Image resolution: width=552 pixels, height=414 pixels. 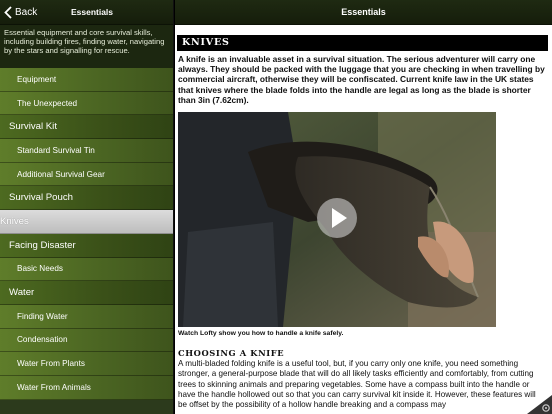 What do you see at coordinates (86, 127) in the screenshot?
I see `sidebar-item-survival-kit: Survival Kit` at bounding box center [86, 127].